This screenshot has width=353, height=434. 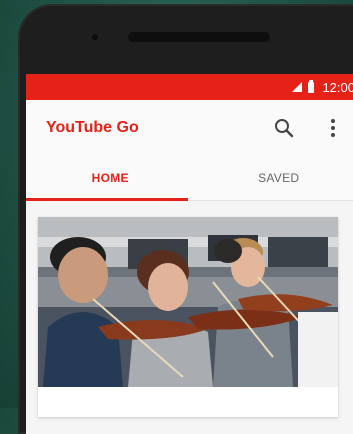 I want to click on tab-bar: HOME SAVED, so click(x=189, y=178).